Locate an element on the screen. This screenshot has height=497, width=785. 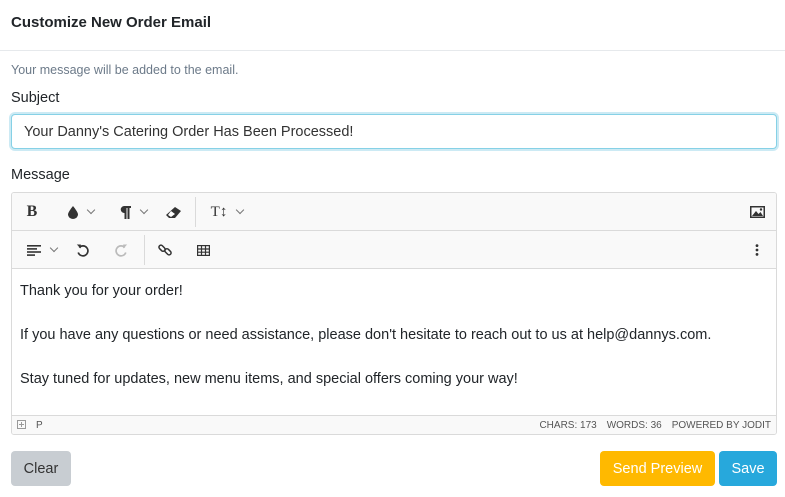
eraser-icon is located at coordinates (173, 212).